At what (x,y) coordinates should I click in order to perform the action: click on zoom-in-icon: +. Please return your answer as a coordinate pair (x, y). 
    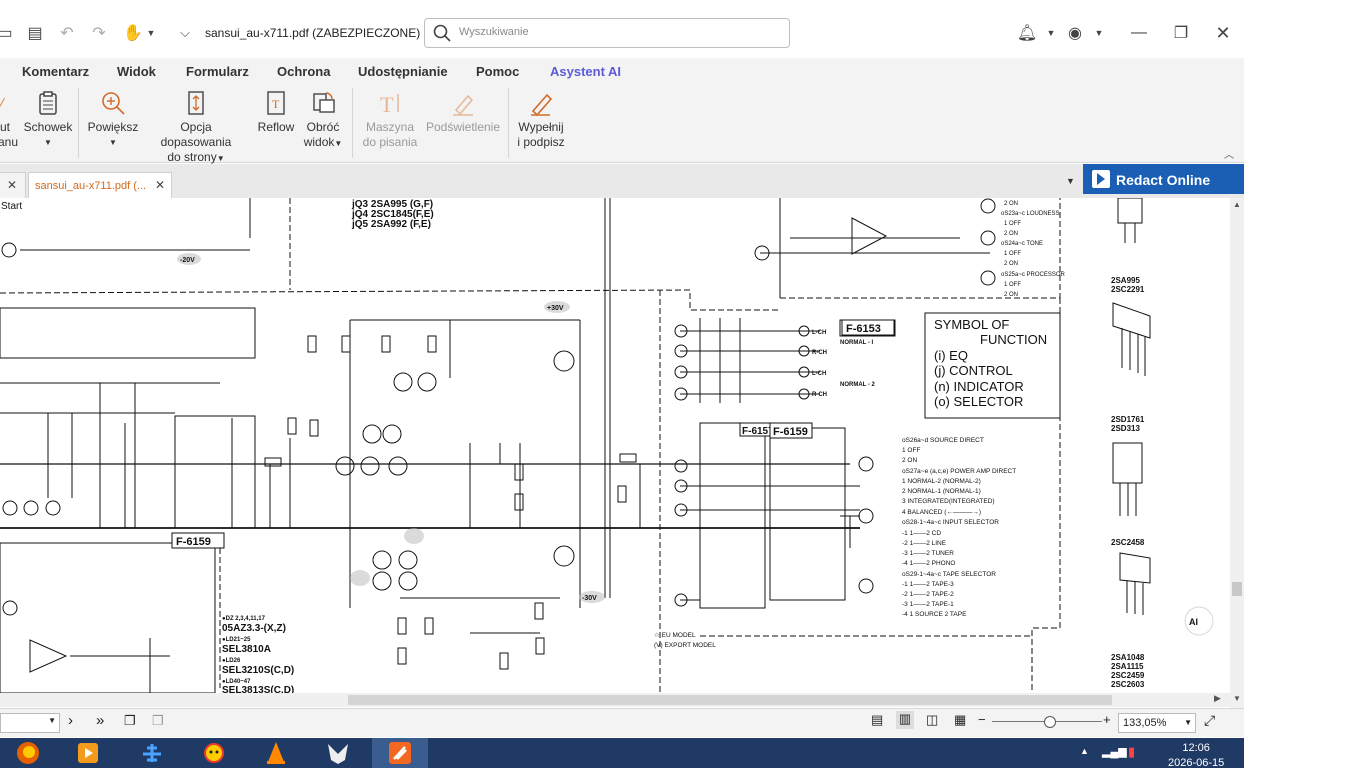
    Looking at the image, I should click on (1107, 719).